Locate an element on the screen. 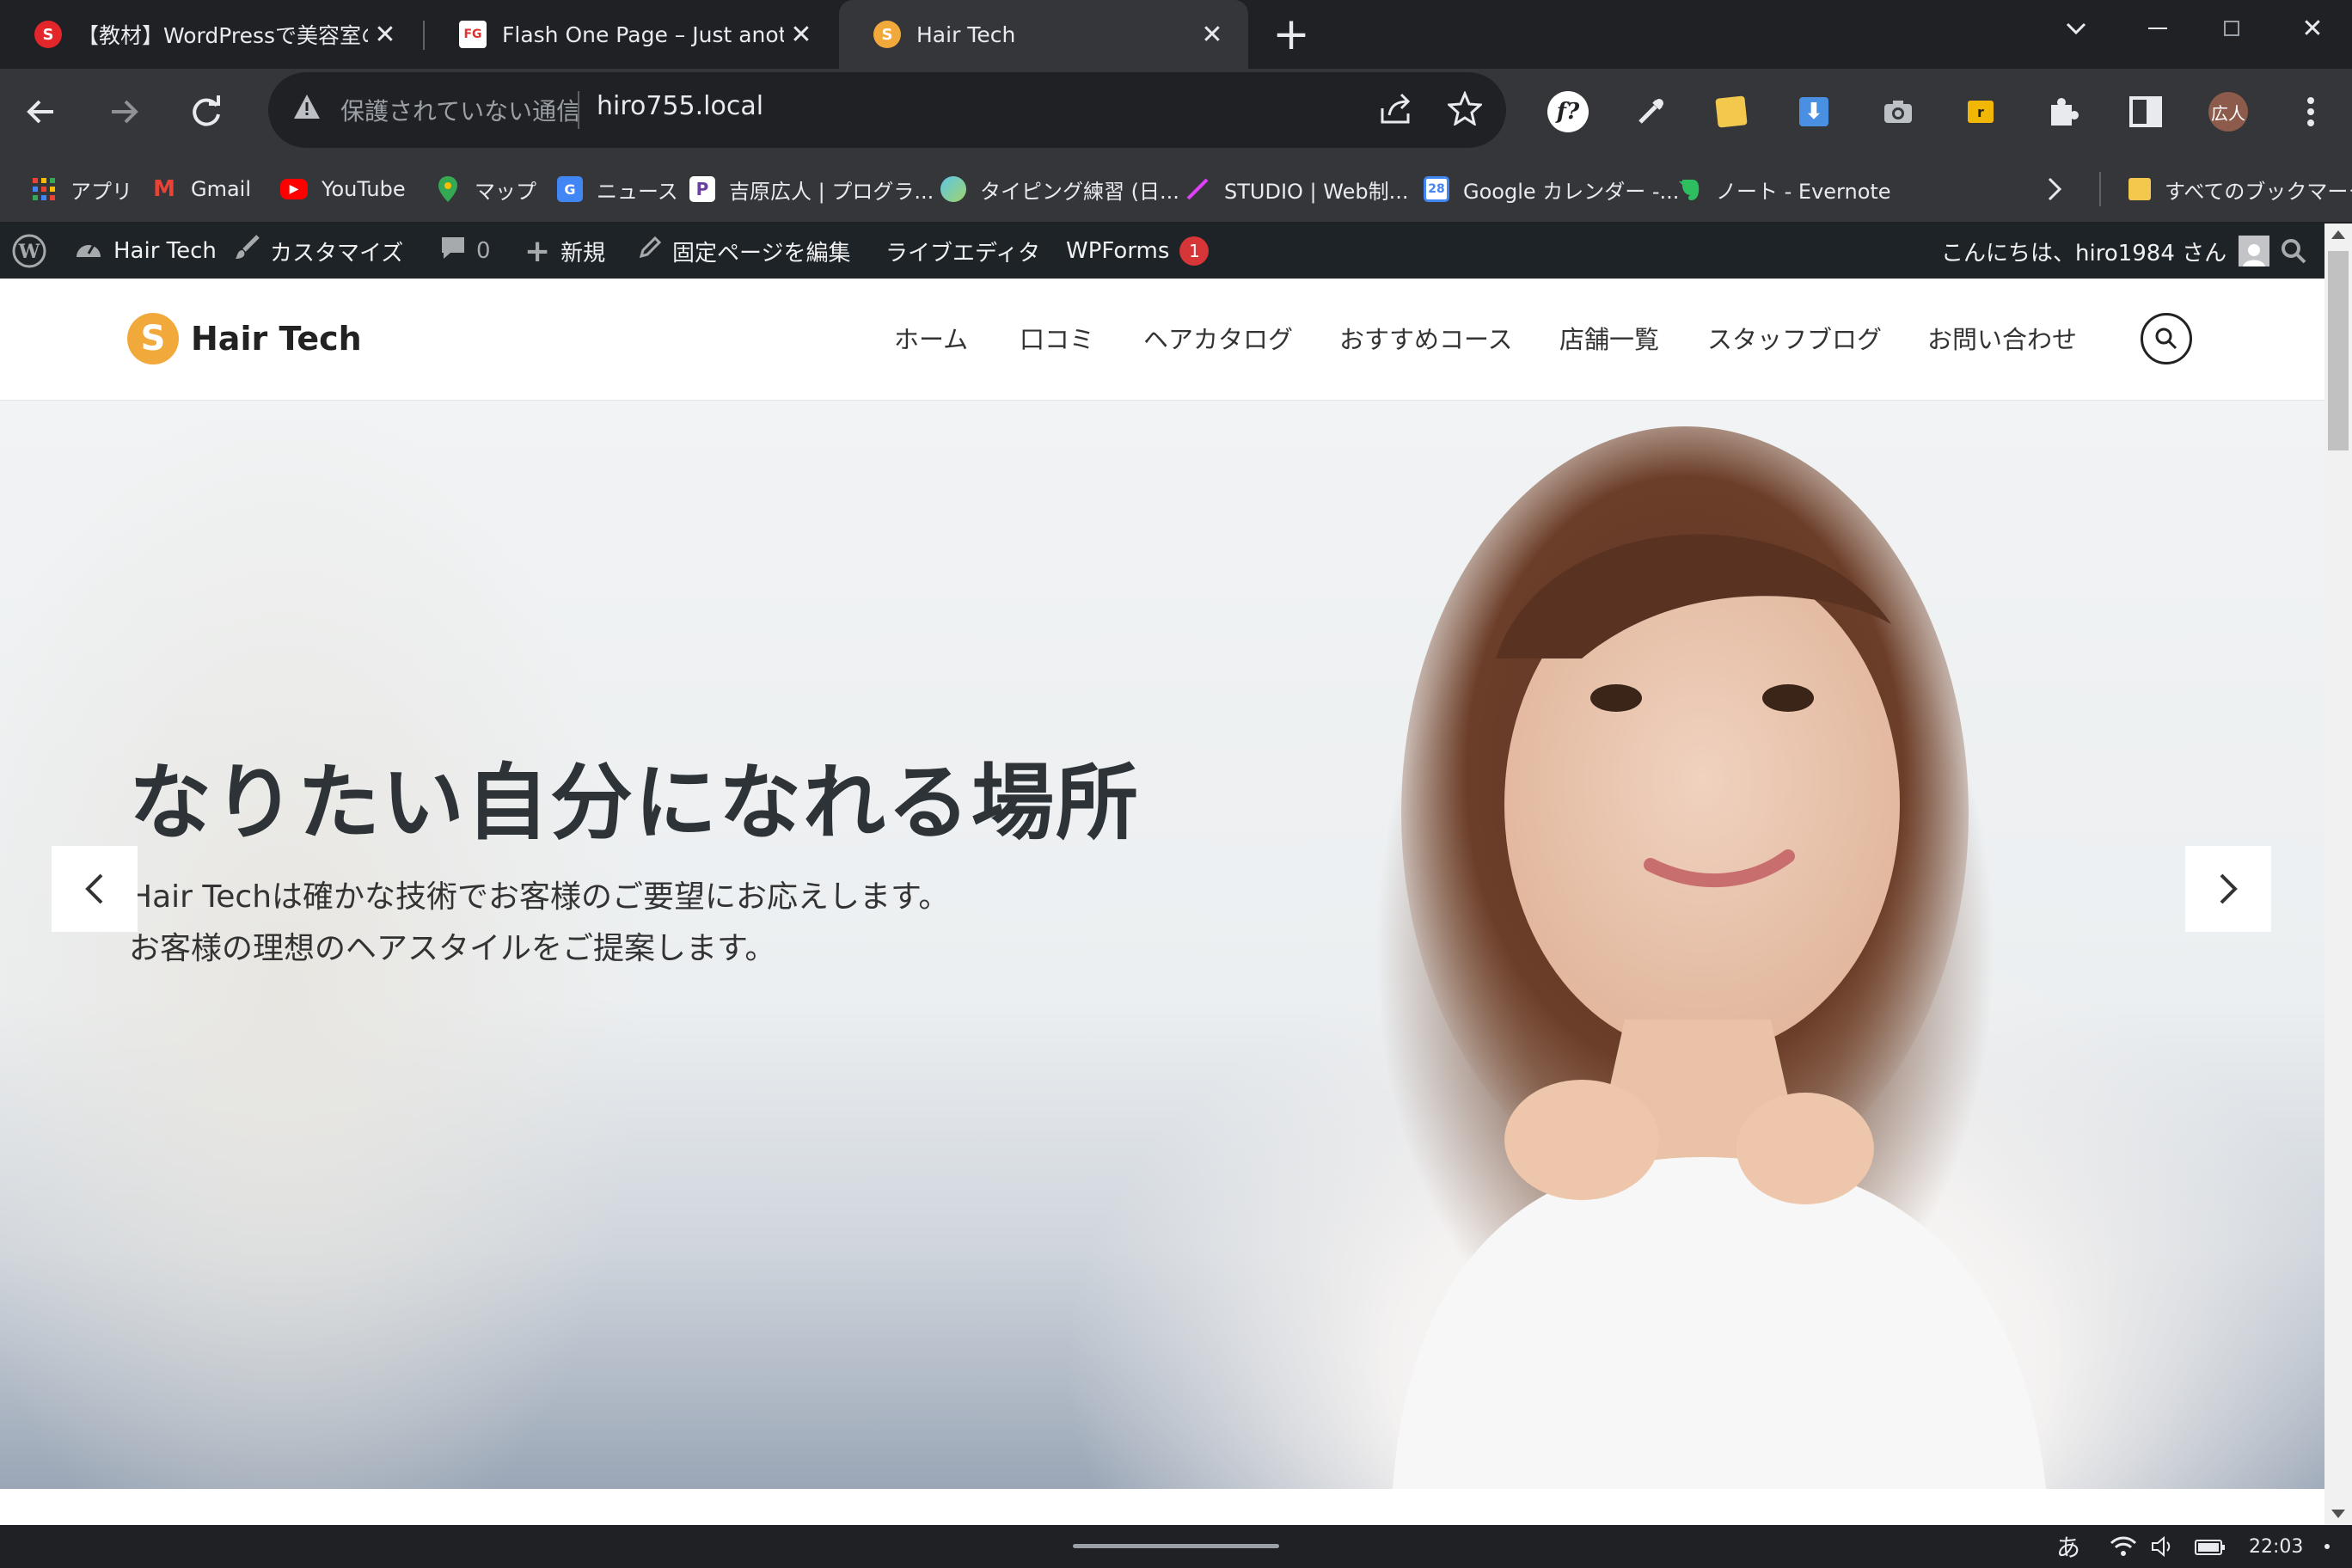  comment-bubble-icon is located at coordinates (453, 251).